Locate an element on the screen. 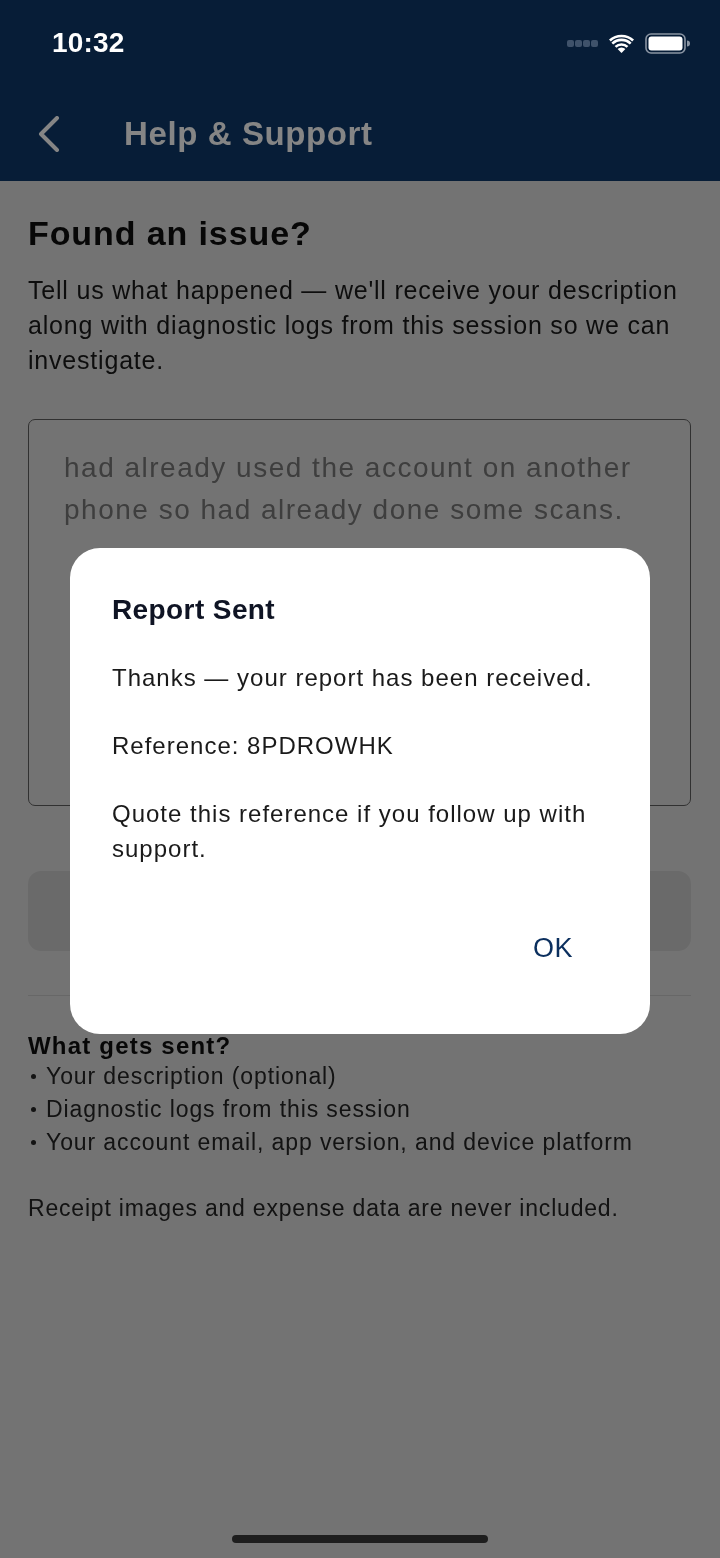 The height and width of the screenshot is (1558, 720). info-heading: What gets sent? is located at coordinates (130, 1046).